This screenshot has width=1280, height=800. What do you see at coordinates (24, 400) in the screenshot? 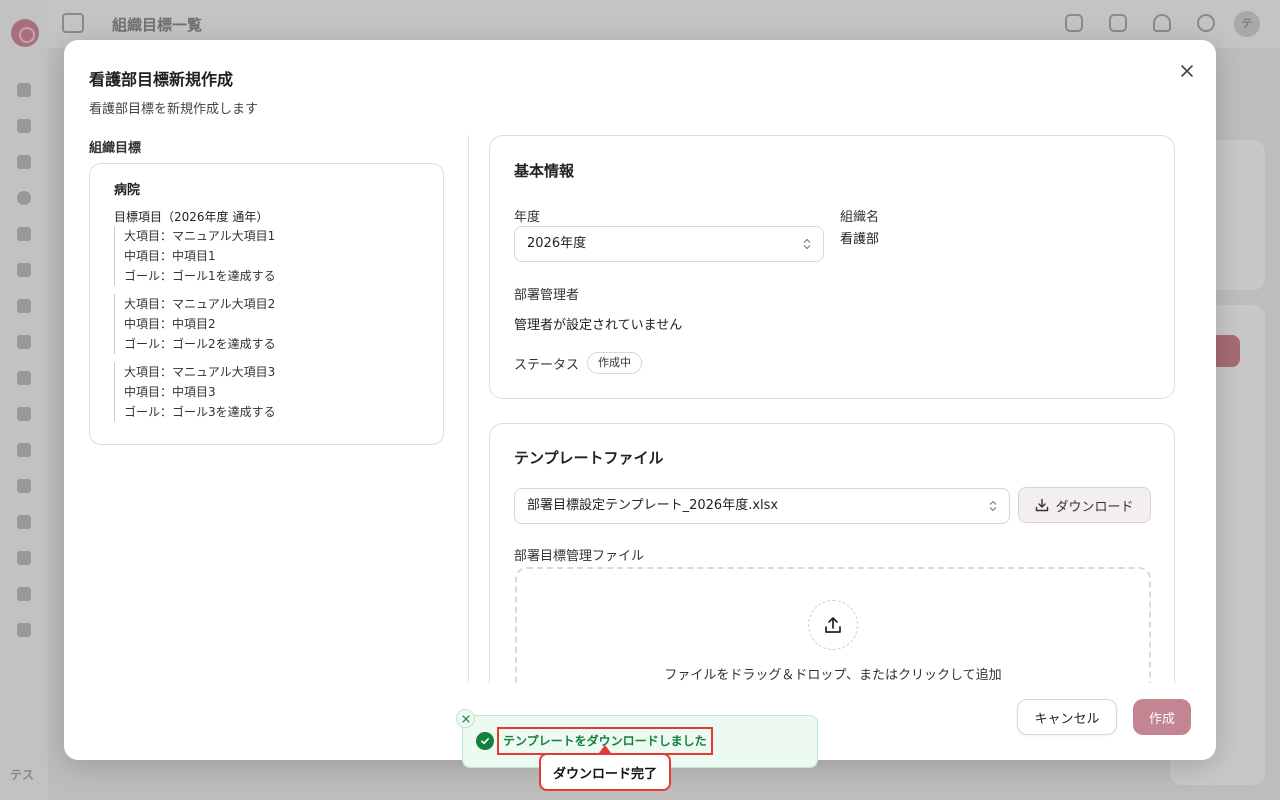
I see `background-sidebar: テス` at bounding box center [24, 400].